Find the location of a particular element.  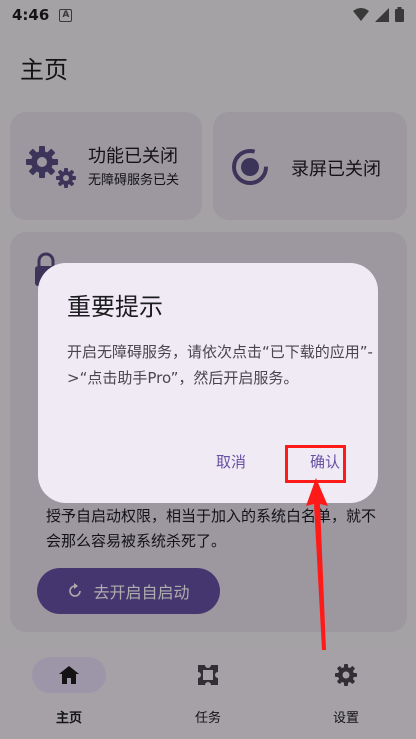

red-arrow-icon is located at coordinates (317, 564).